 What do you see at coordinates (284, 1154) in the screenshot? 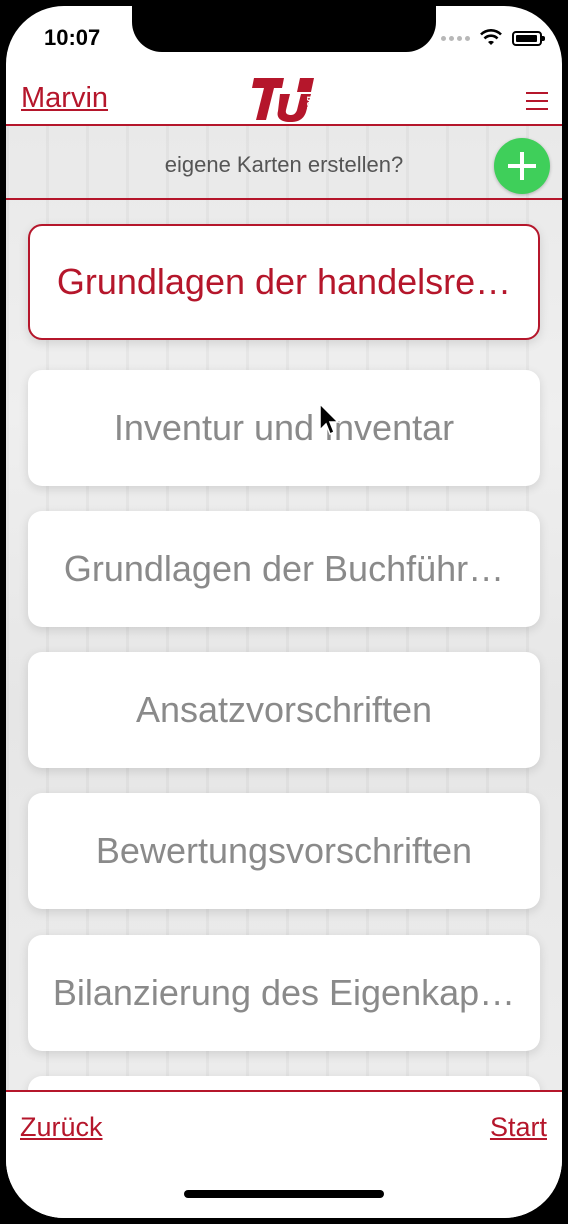
I see `footer-bar: Zurück Start` at bounding box center [284, 1154].